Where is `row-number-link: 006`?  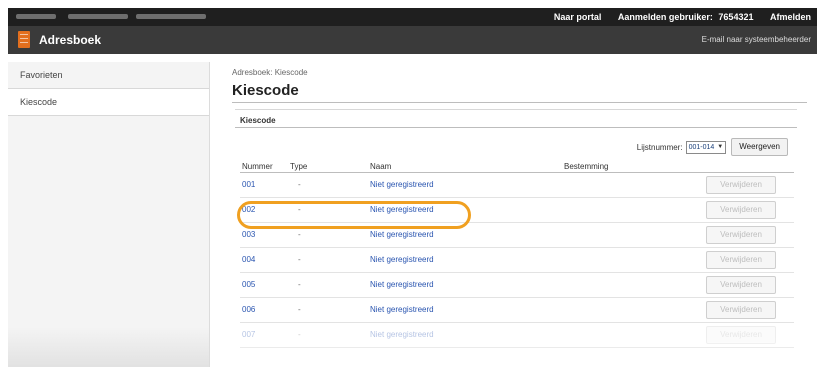 row-number-link: 006 is located at coordinates (264, 310).